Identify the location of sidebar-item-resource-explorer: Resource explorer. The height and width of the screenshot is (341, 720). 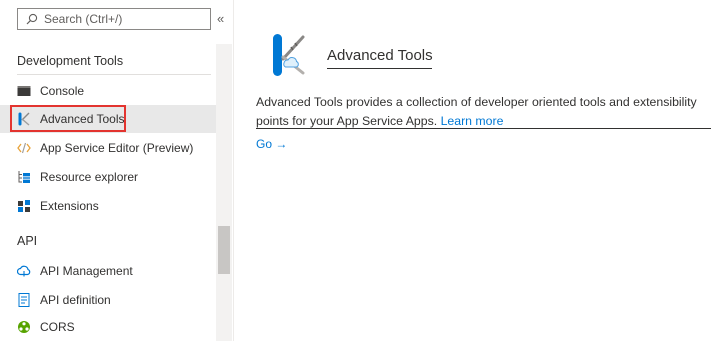
(108, 177).